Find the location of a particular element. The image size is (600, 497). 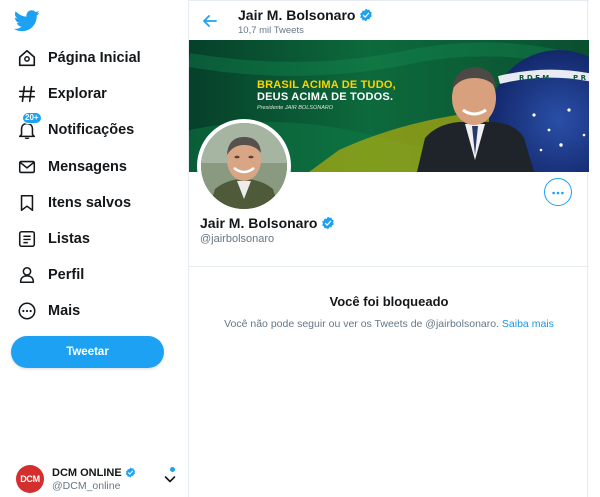

profile-avatar is located at coordinates (244, 166).